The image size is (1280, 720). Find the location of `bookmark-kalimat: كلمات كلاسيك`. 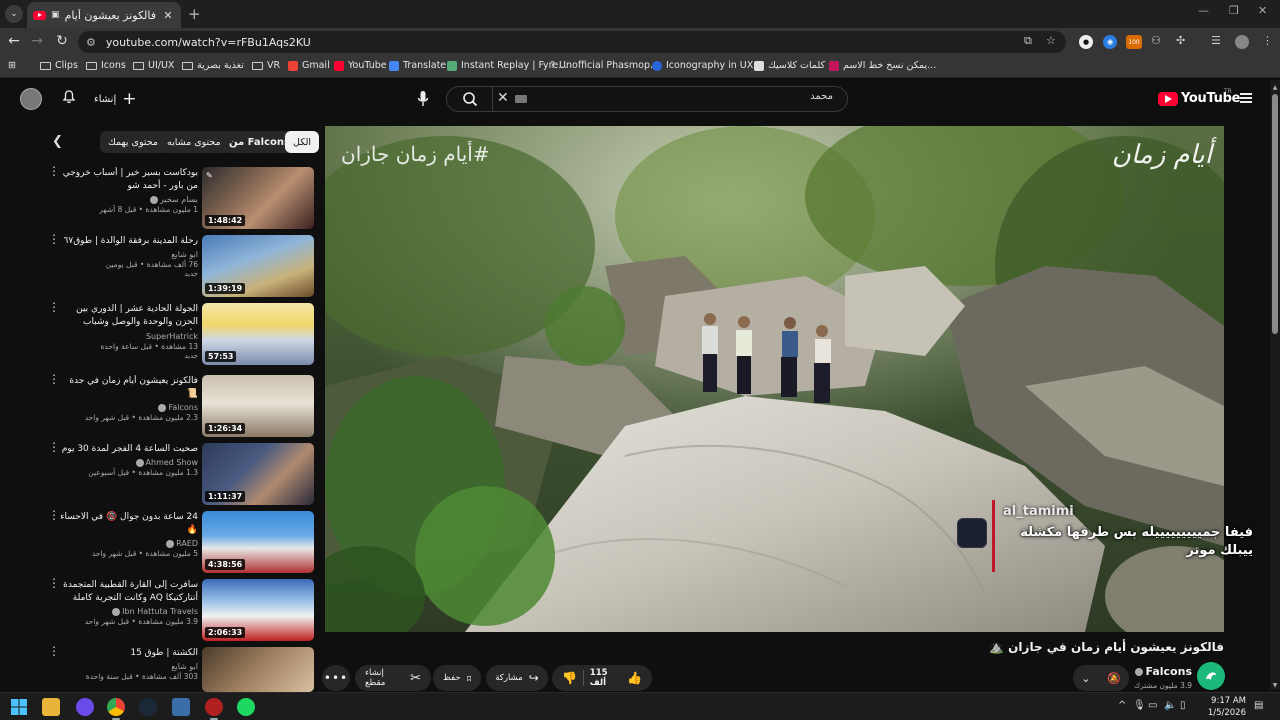

bookmark-kalimat: كلمات كلاسيك is located at coordinates (789, 65).